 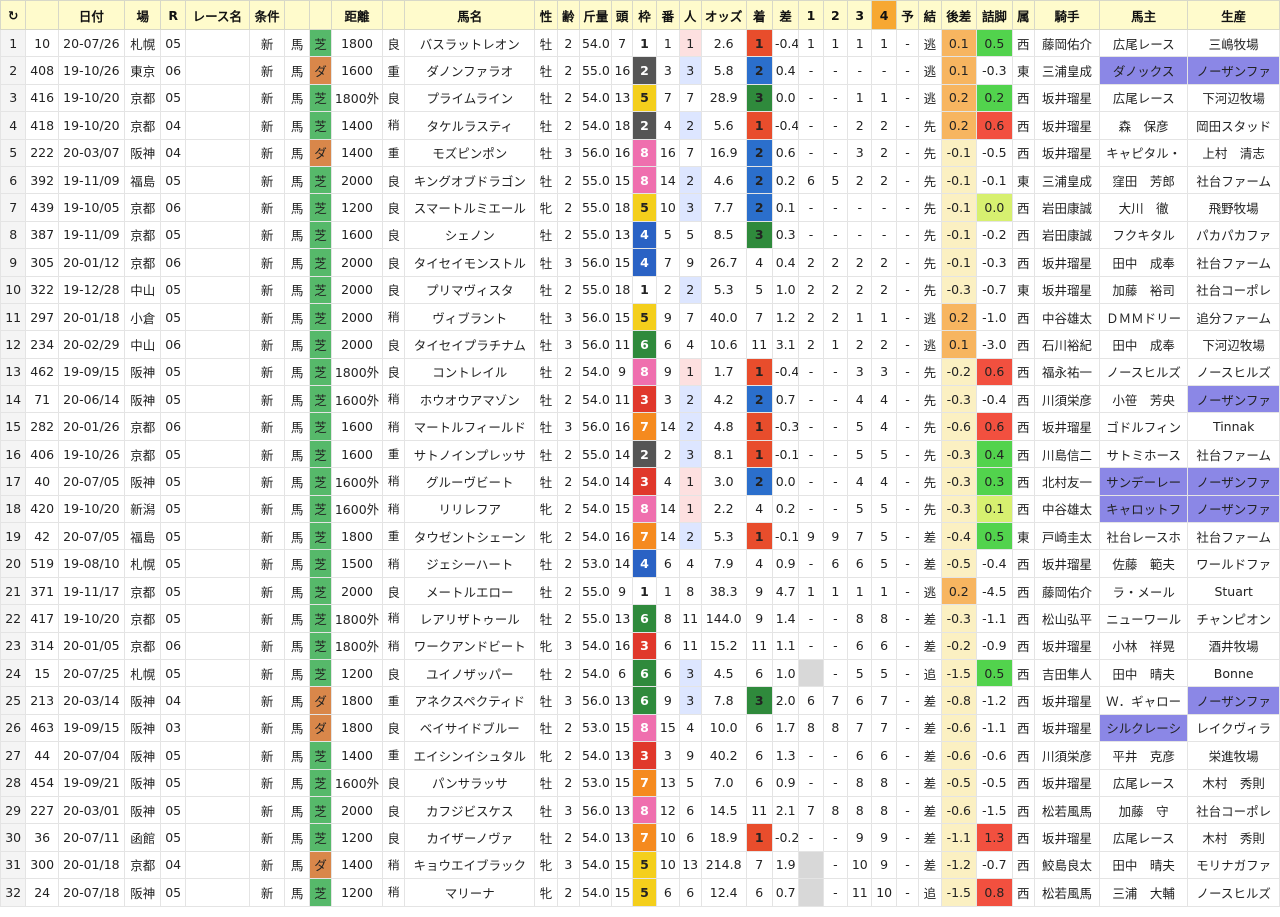 I want to click on col-corner-4: 4, so click(x=884, y=15).